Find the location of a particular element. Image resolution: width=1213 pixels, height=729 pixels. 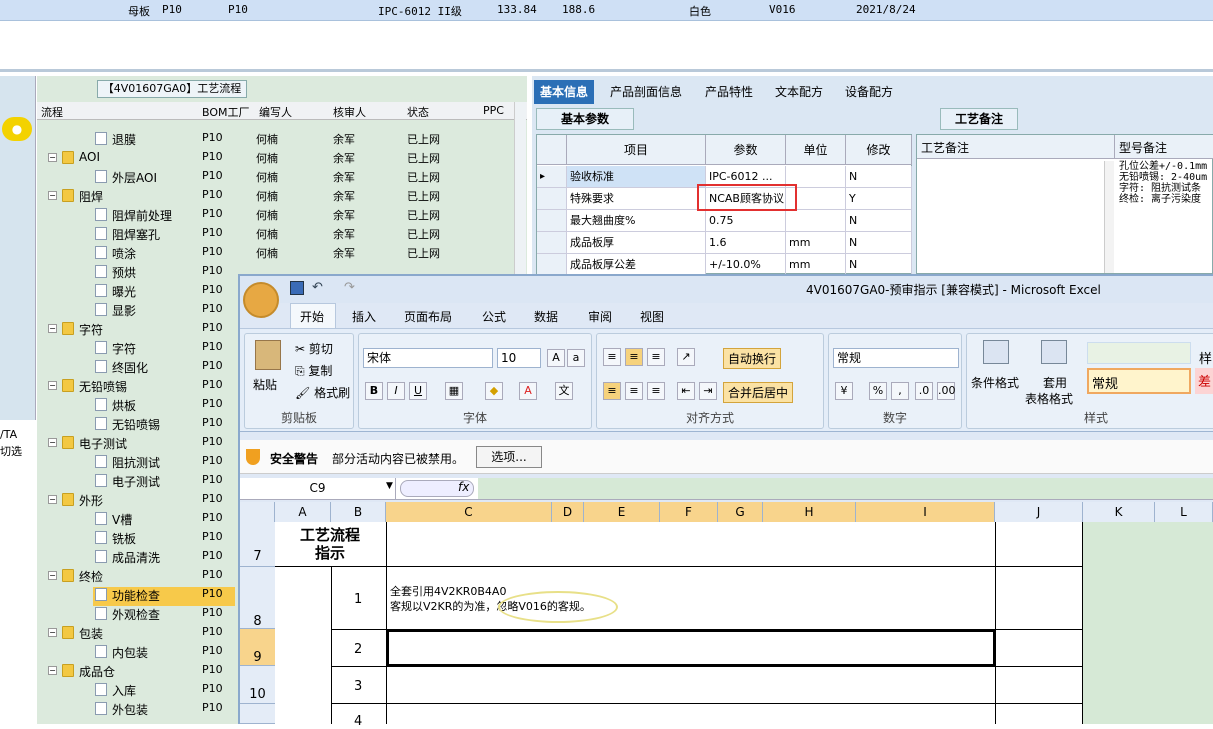

col-header: PPC is located at coordinates (493, 110).